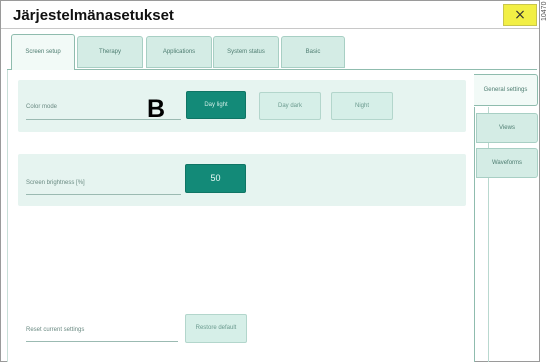 The width and height of the screenshot is (551, 362). Describe the element at coordinates (93, 15) in the screenshot. I see `window-title: Järjestelmänasetukset` at that location.